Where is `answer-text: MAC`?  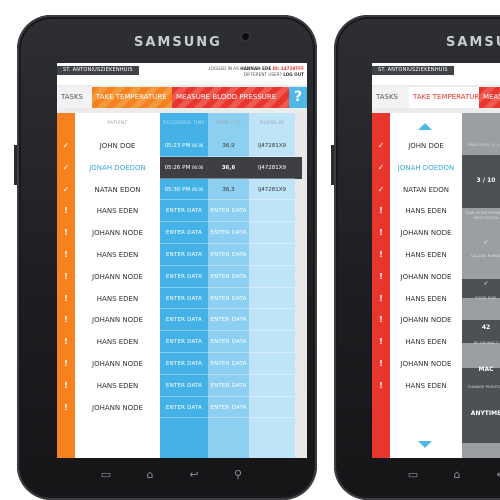 answer-text: MAC is located at coordinates (481, 369).